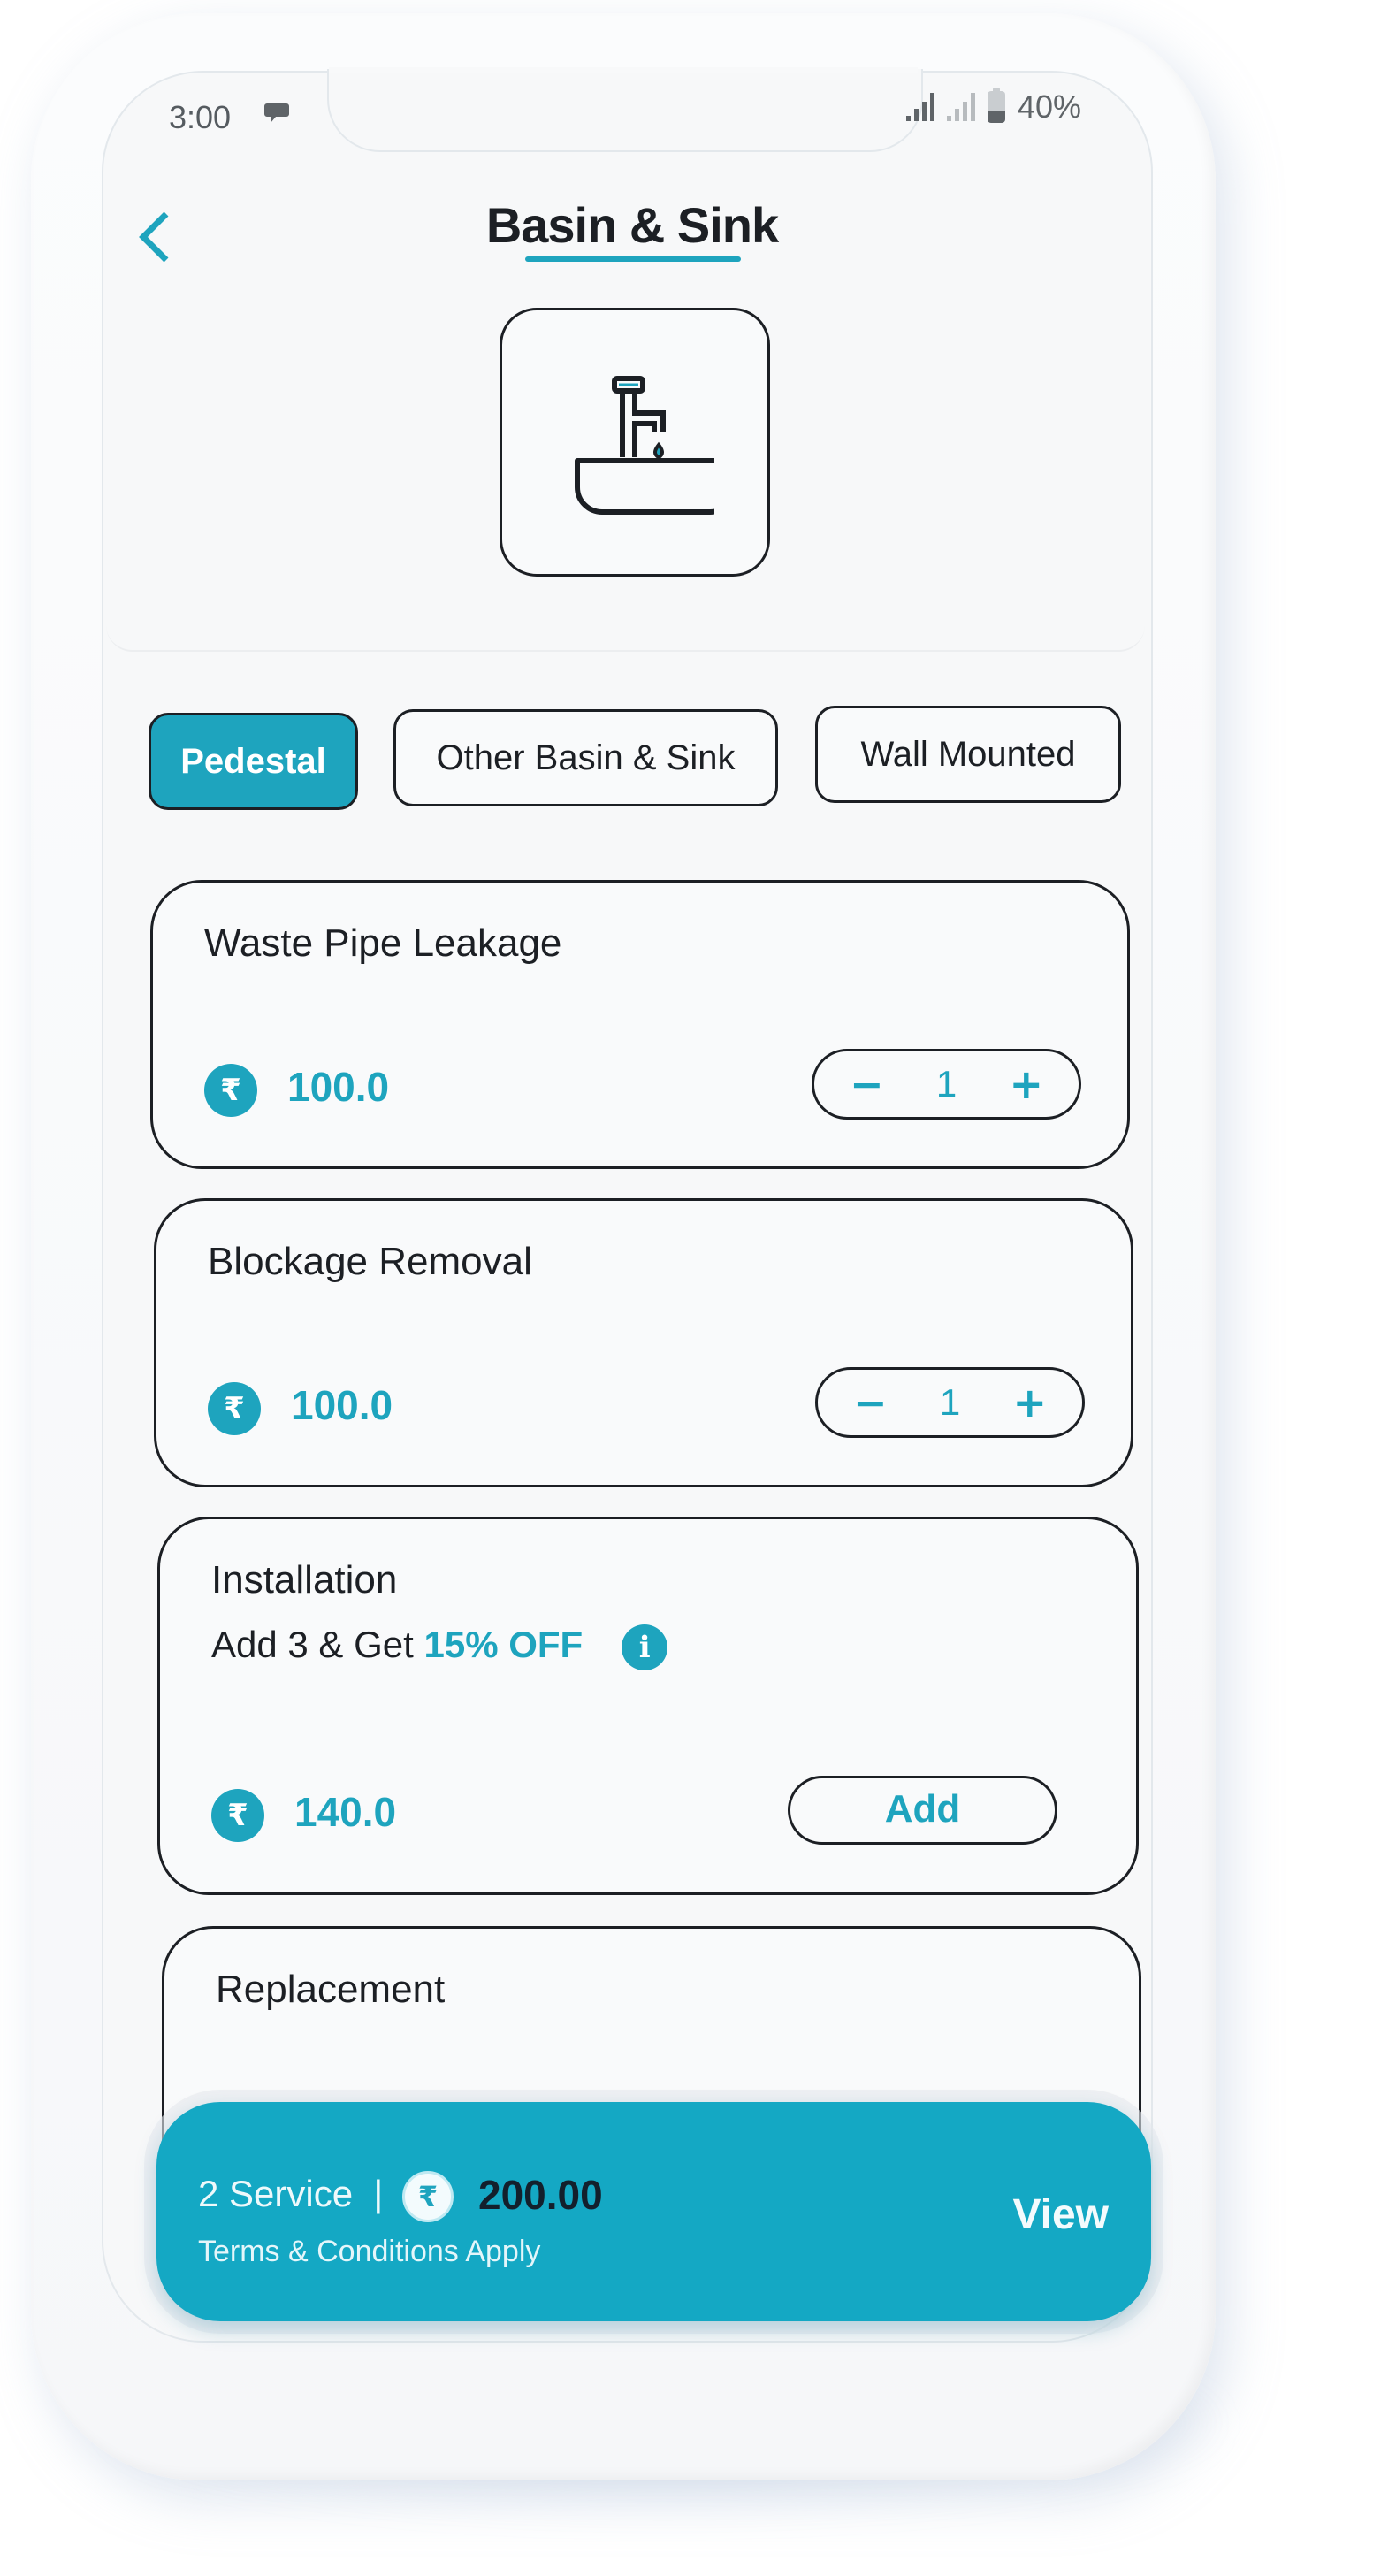 The height and width of the screenshot is (2576, 1396). Describe the element at coordinates (383, 943) in the screenshot. I see `service-title: Waste Pipe Leakage` at that location.